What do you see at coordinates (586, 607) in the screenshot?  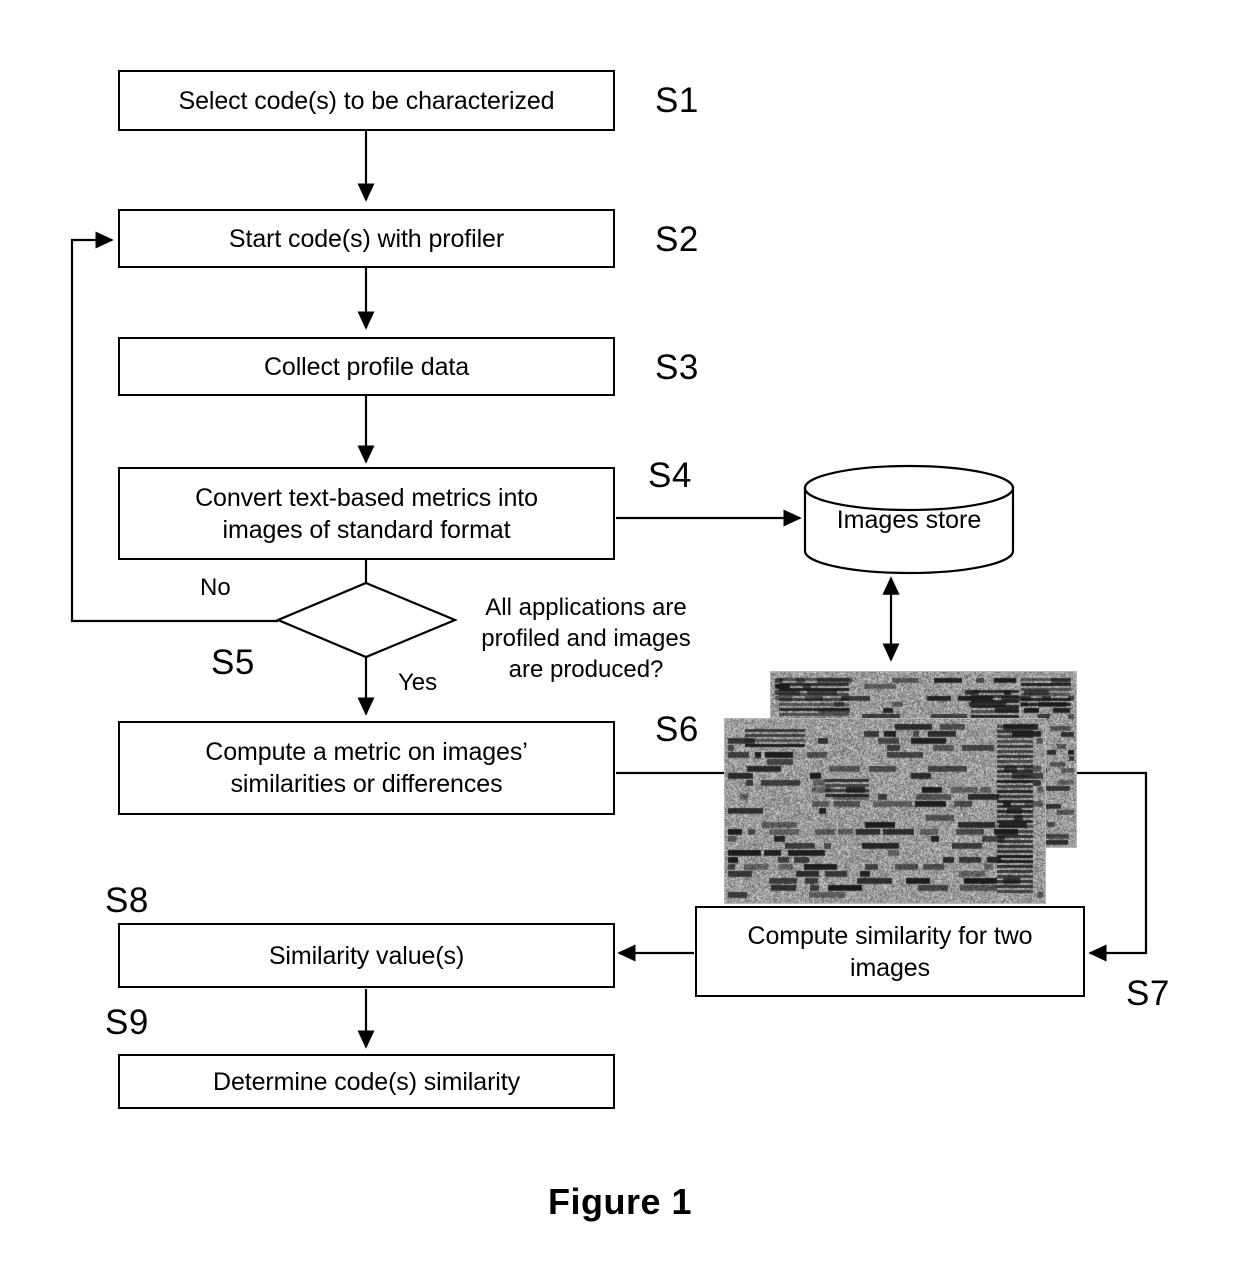 I see `decision-condition-line1: All applications are` at bounding box center [586, 607].